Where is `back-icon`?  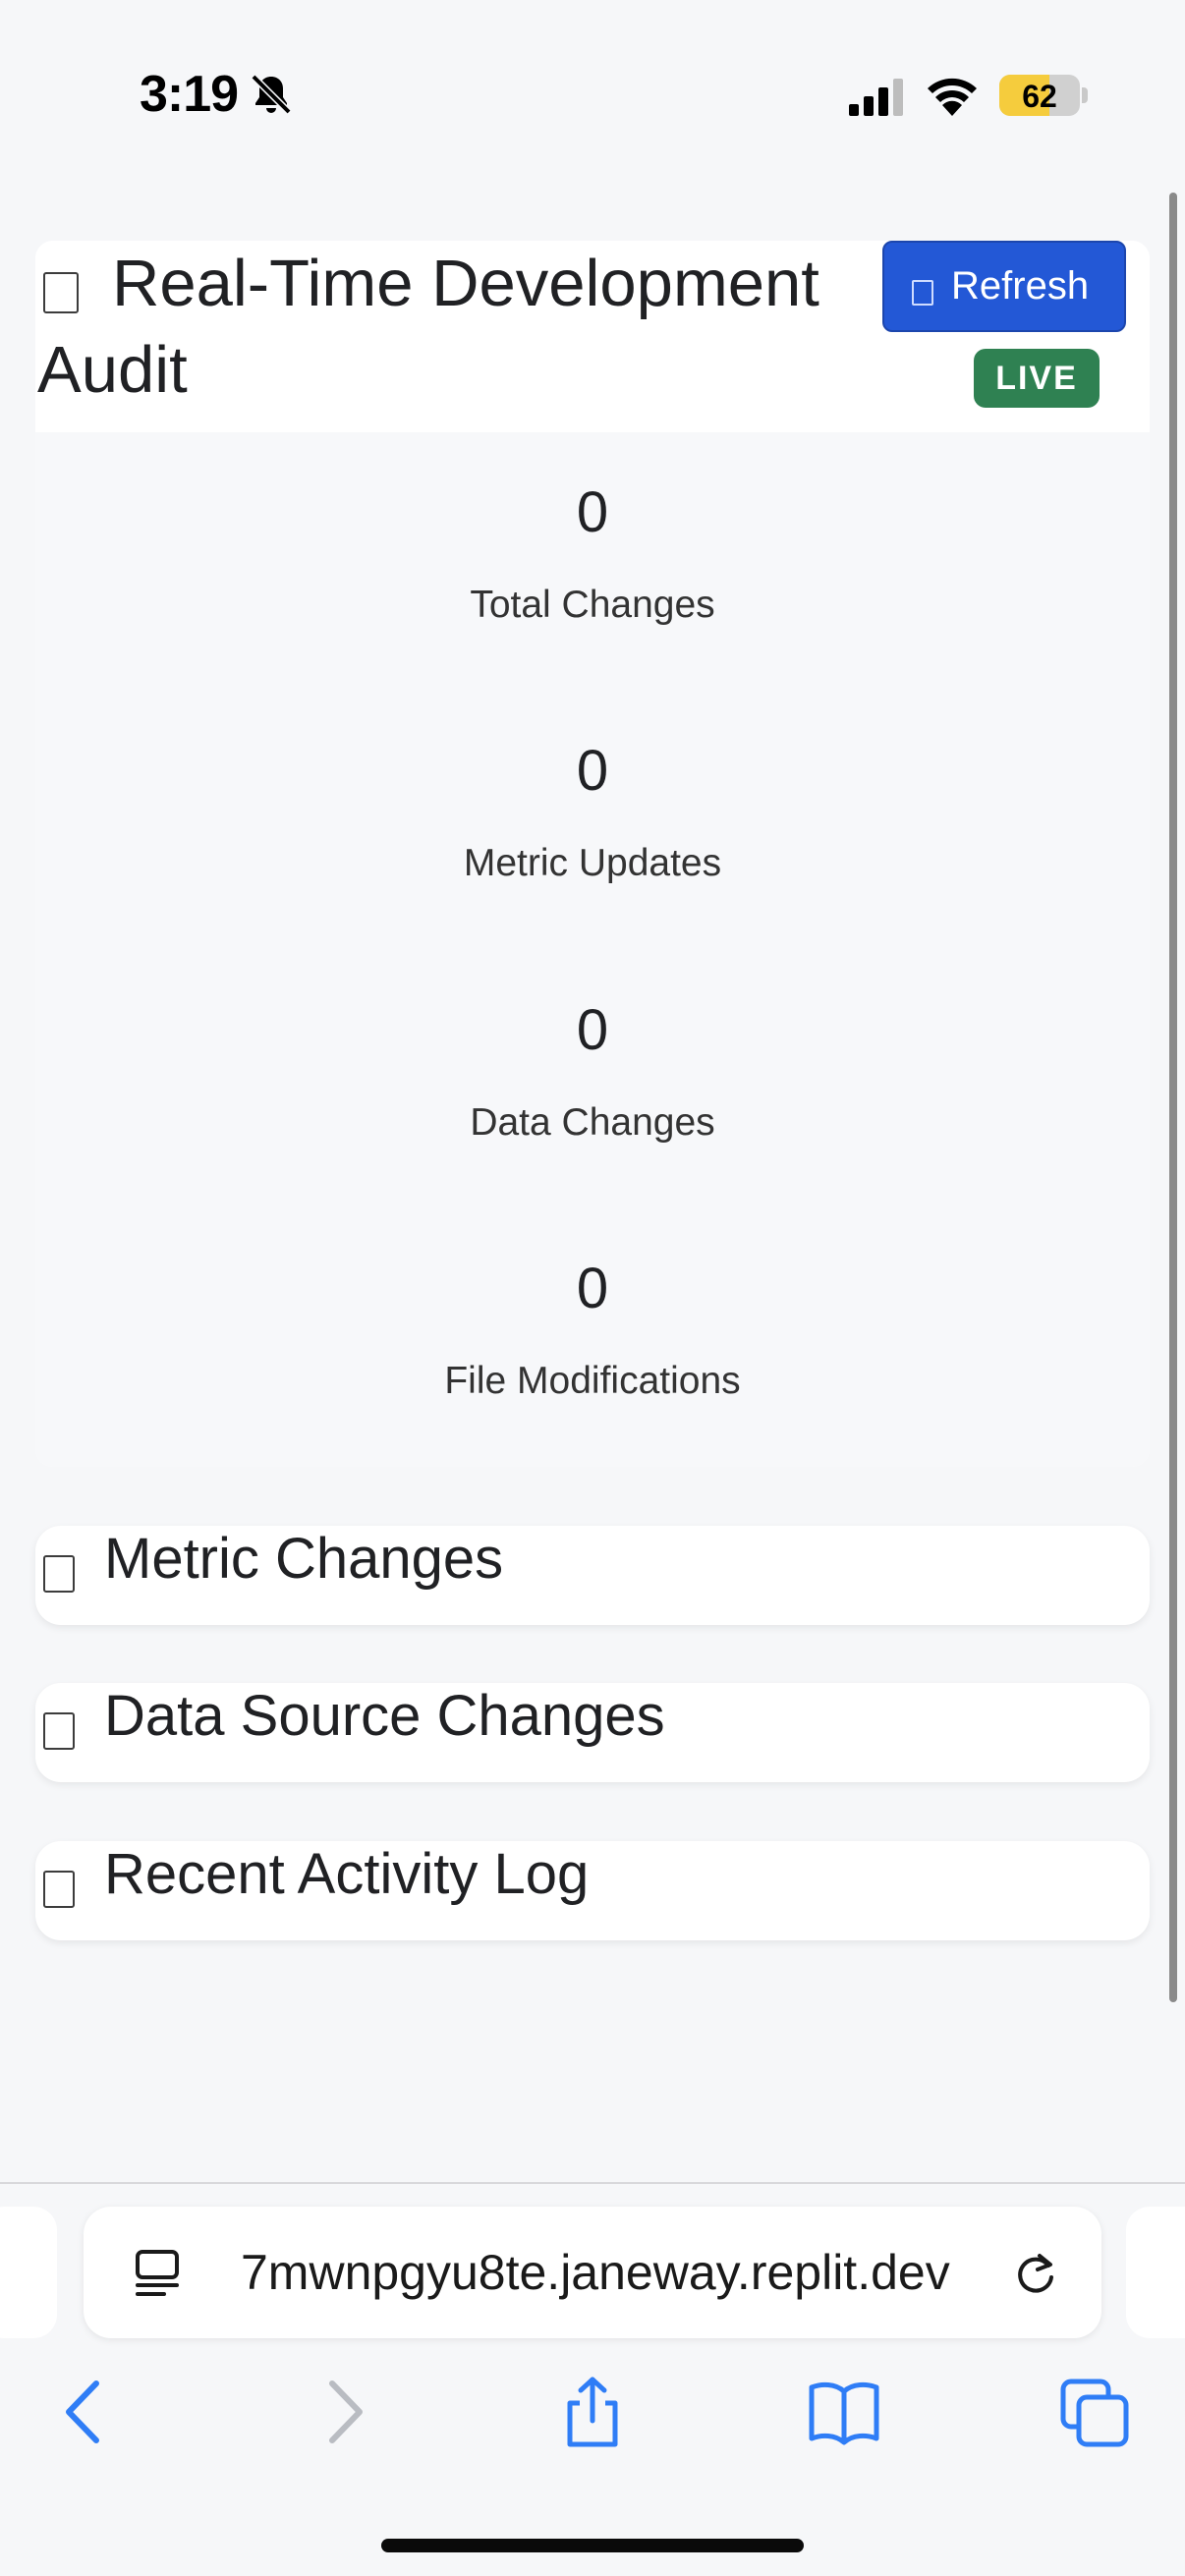 back-icon is located at coordinates (85, 2412).